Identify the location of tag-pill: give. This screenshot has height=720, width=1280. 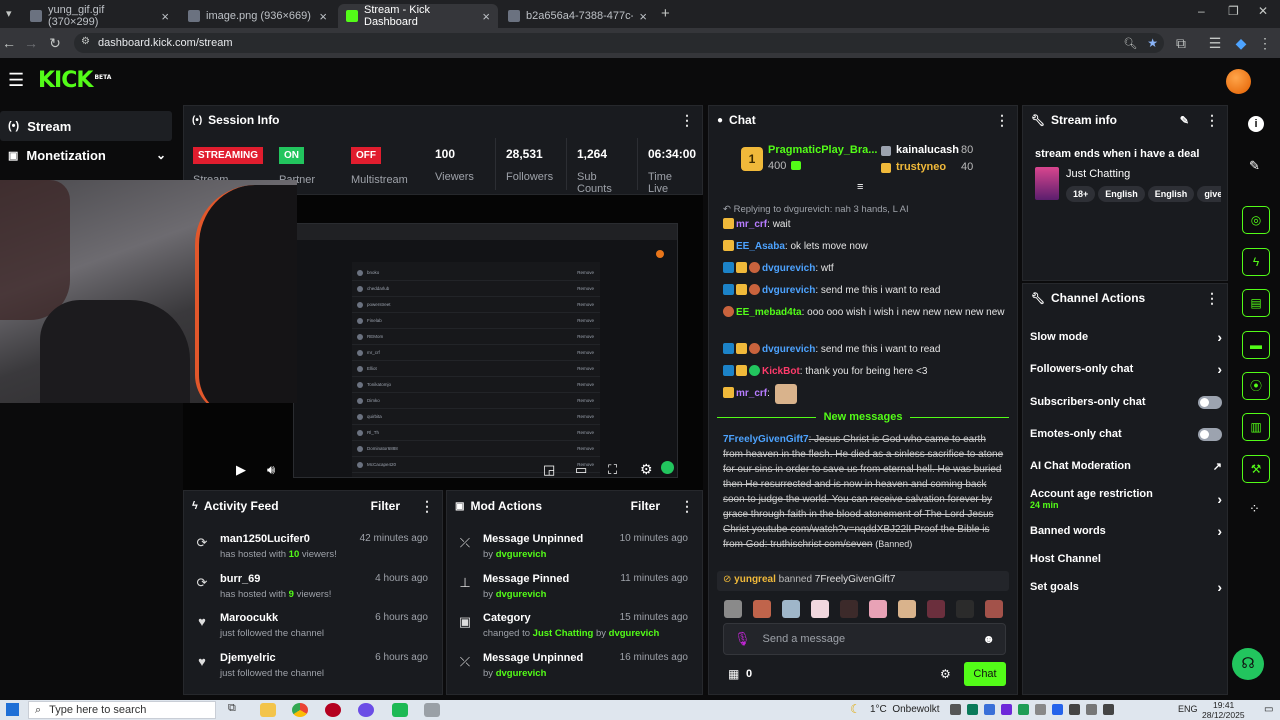
(1209, 194).